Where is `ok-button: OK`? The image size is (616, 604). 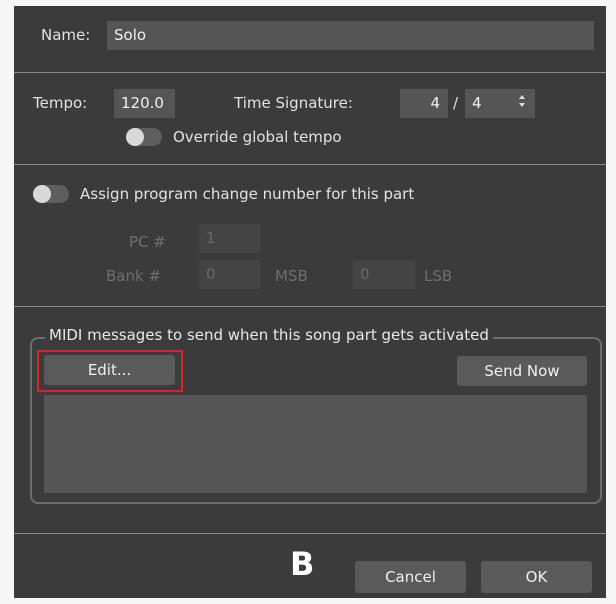
ok-button: OK is located at coordinates (536, 577).